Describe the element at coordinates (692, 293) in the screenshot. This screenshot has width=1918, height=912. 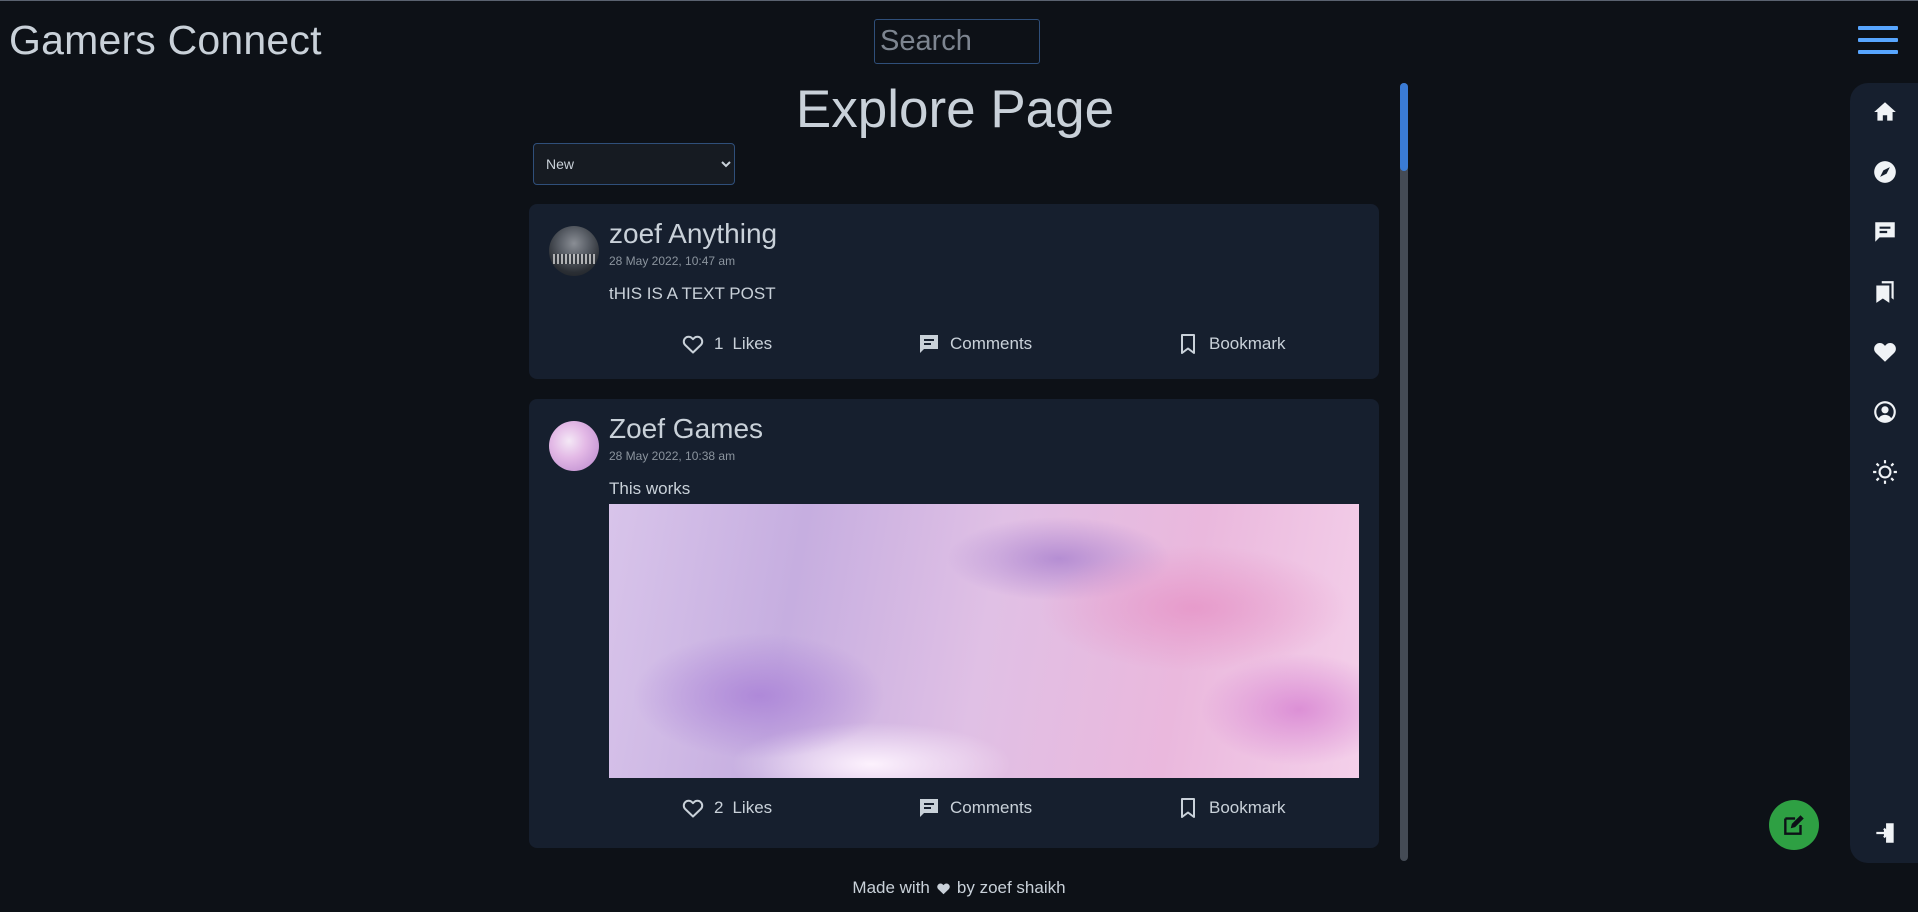
I see `post-body: tHIS IS A TEXT POST` at that location.